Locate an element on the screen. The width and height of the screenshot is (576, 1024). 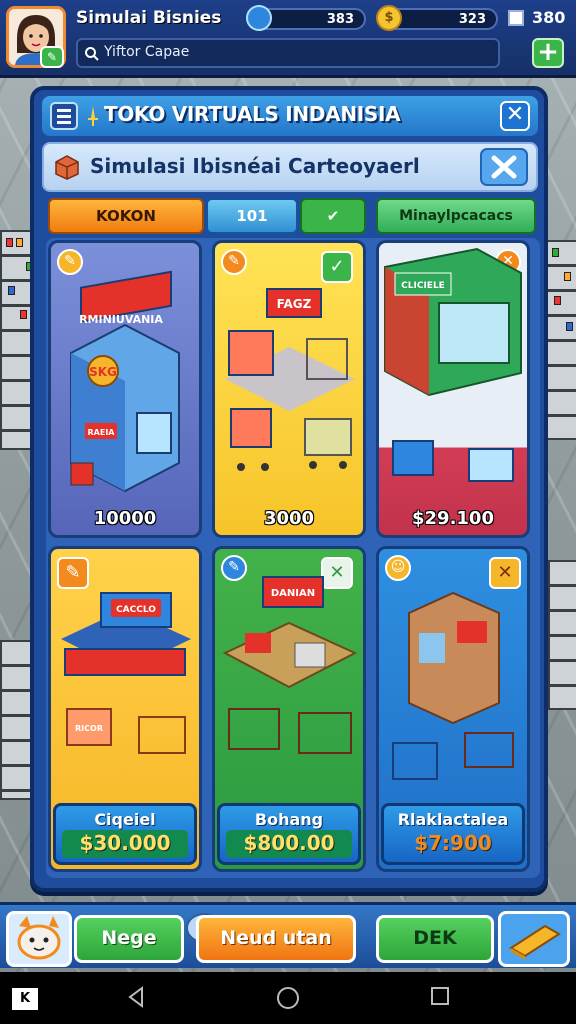
close-button: ✕ is located at coordinates (515, 116).